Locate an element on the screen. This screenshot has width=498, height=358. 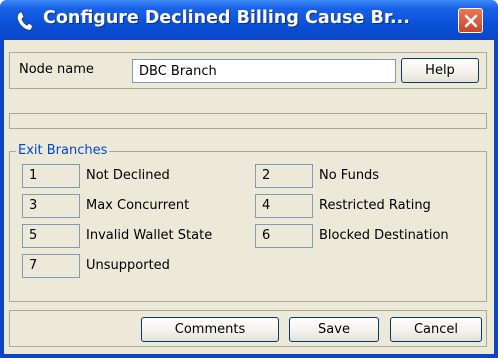
exit-branch-number: 6 is located at coordinates (284, 236).